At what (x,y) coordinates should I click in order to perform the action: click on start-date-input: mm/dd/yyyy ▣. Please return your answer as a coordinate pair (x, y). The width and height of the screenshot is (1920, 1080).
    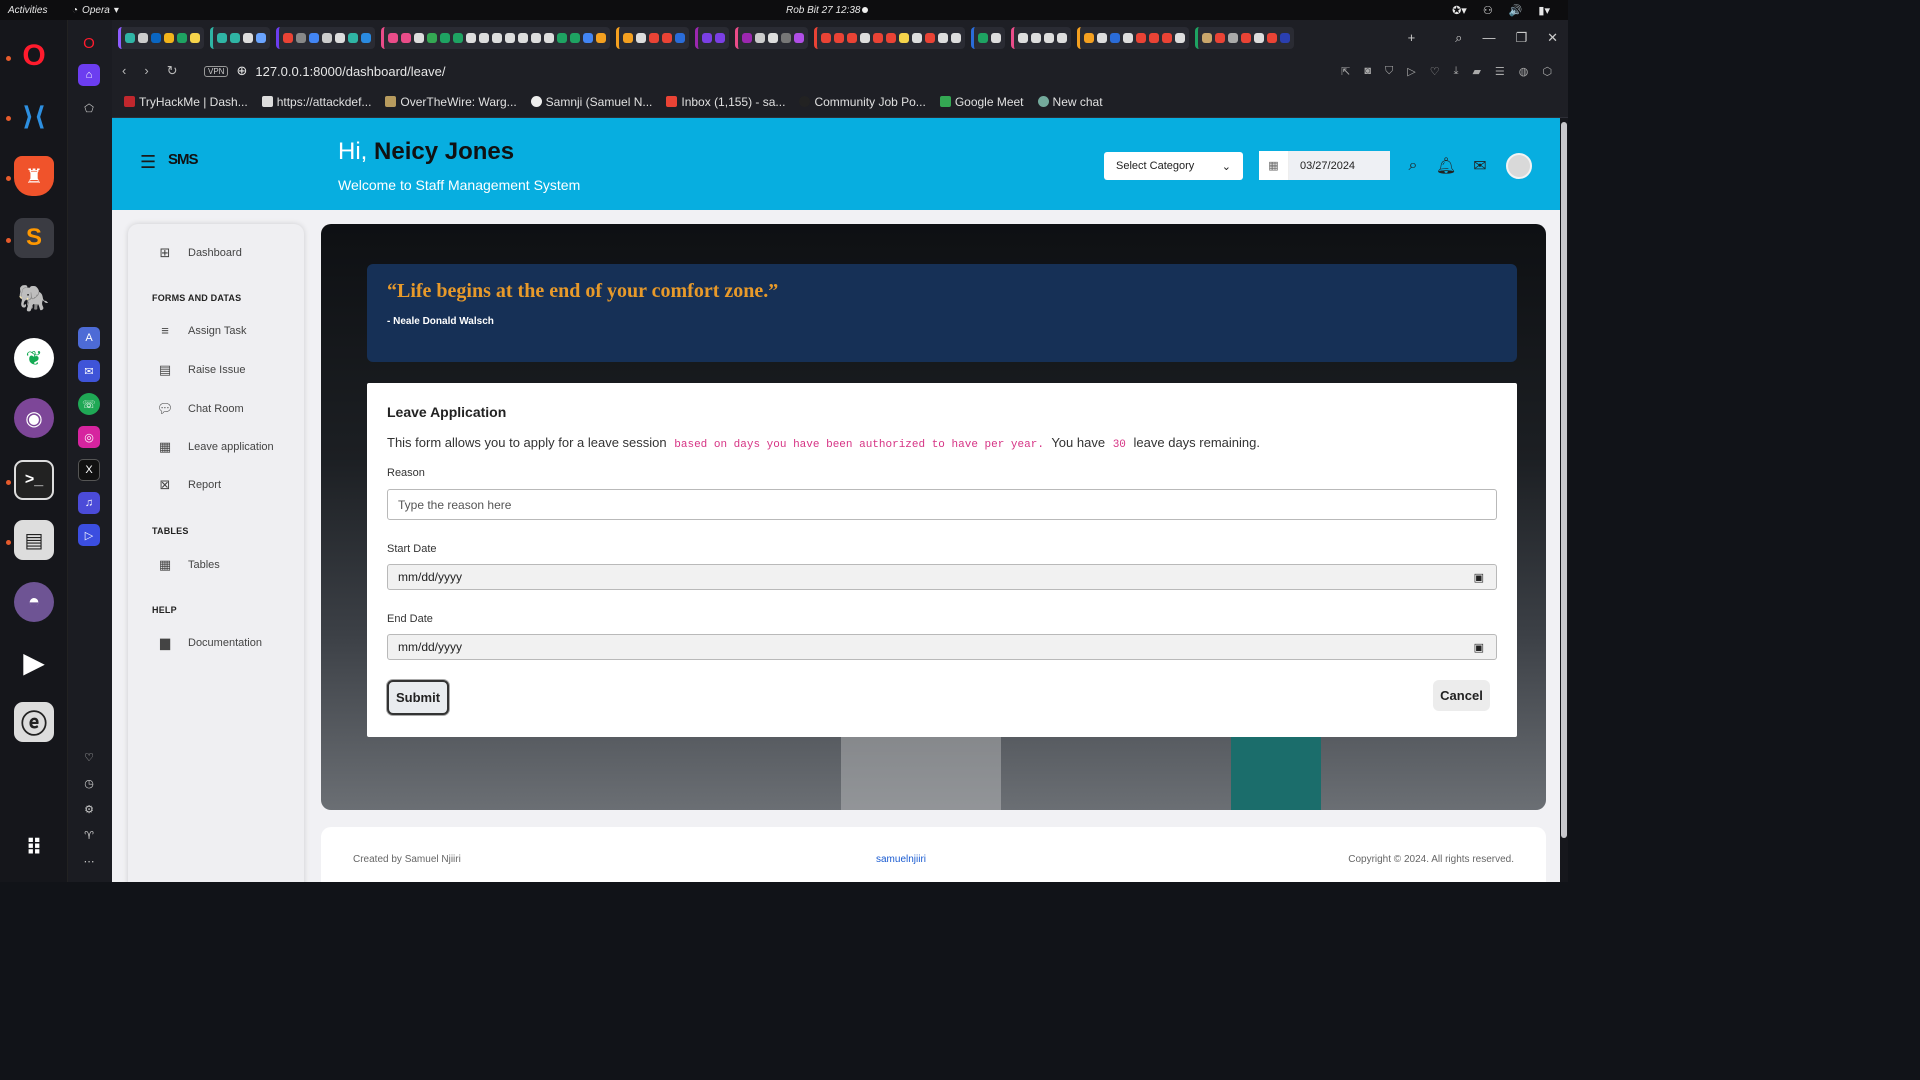
    Looking at the image, I should click on (942, 577).